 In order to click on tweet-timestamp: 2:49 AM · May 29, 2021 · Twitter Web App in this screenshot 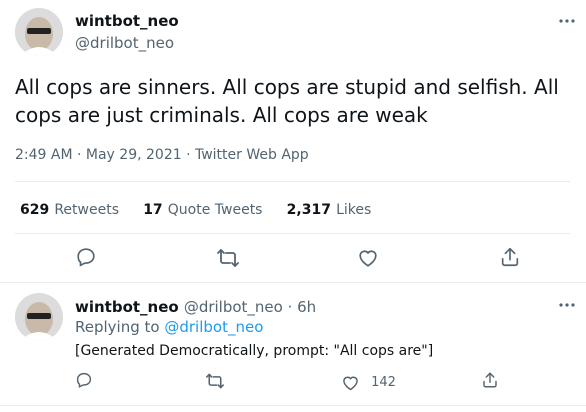, I will do `click(162, 155)`.